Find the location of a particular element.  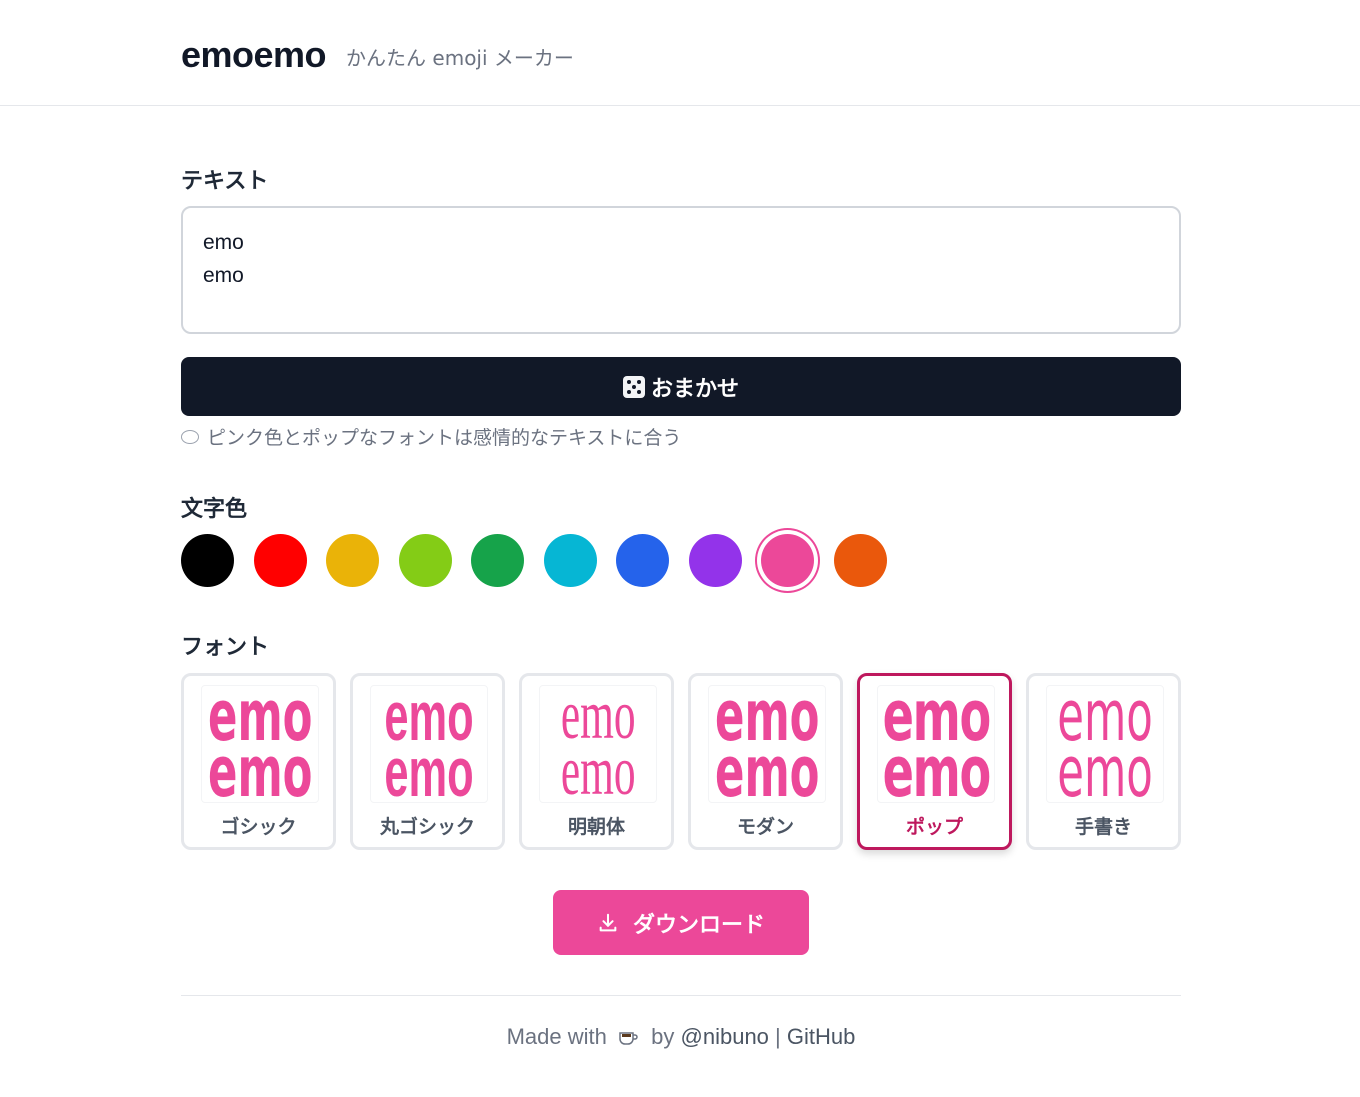

download-button: ダウンロード is located at coordinates (681, 922).